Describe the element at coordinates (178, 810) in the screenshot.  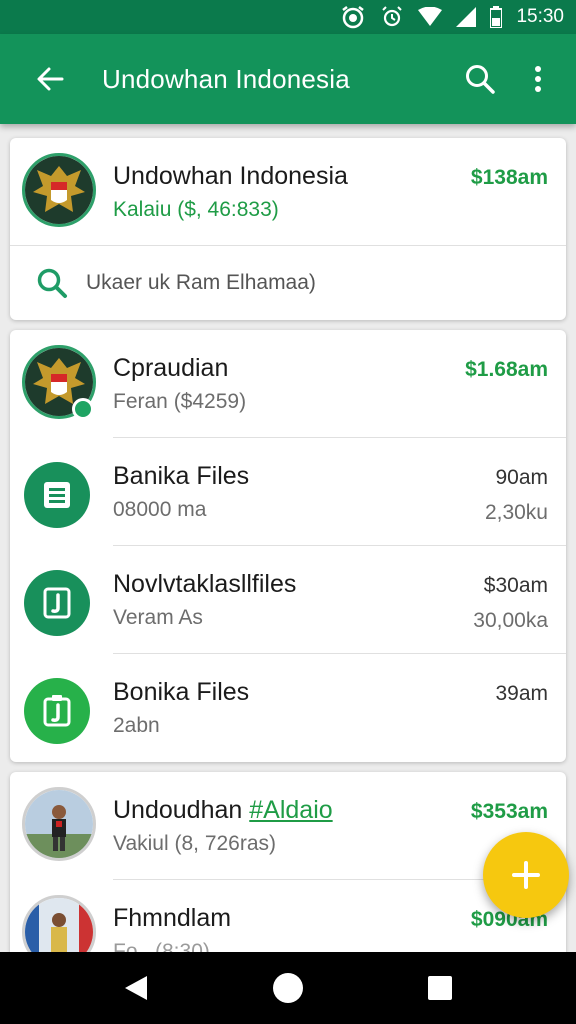
I see `item-name-prefix: Undoudhan` at that location.